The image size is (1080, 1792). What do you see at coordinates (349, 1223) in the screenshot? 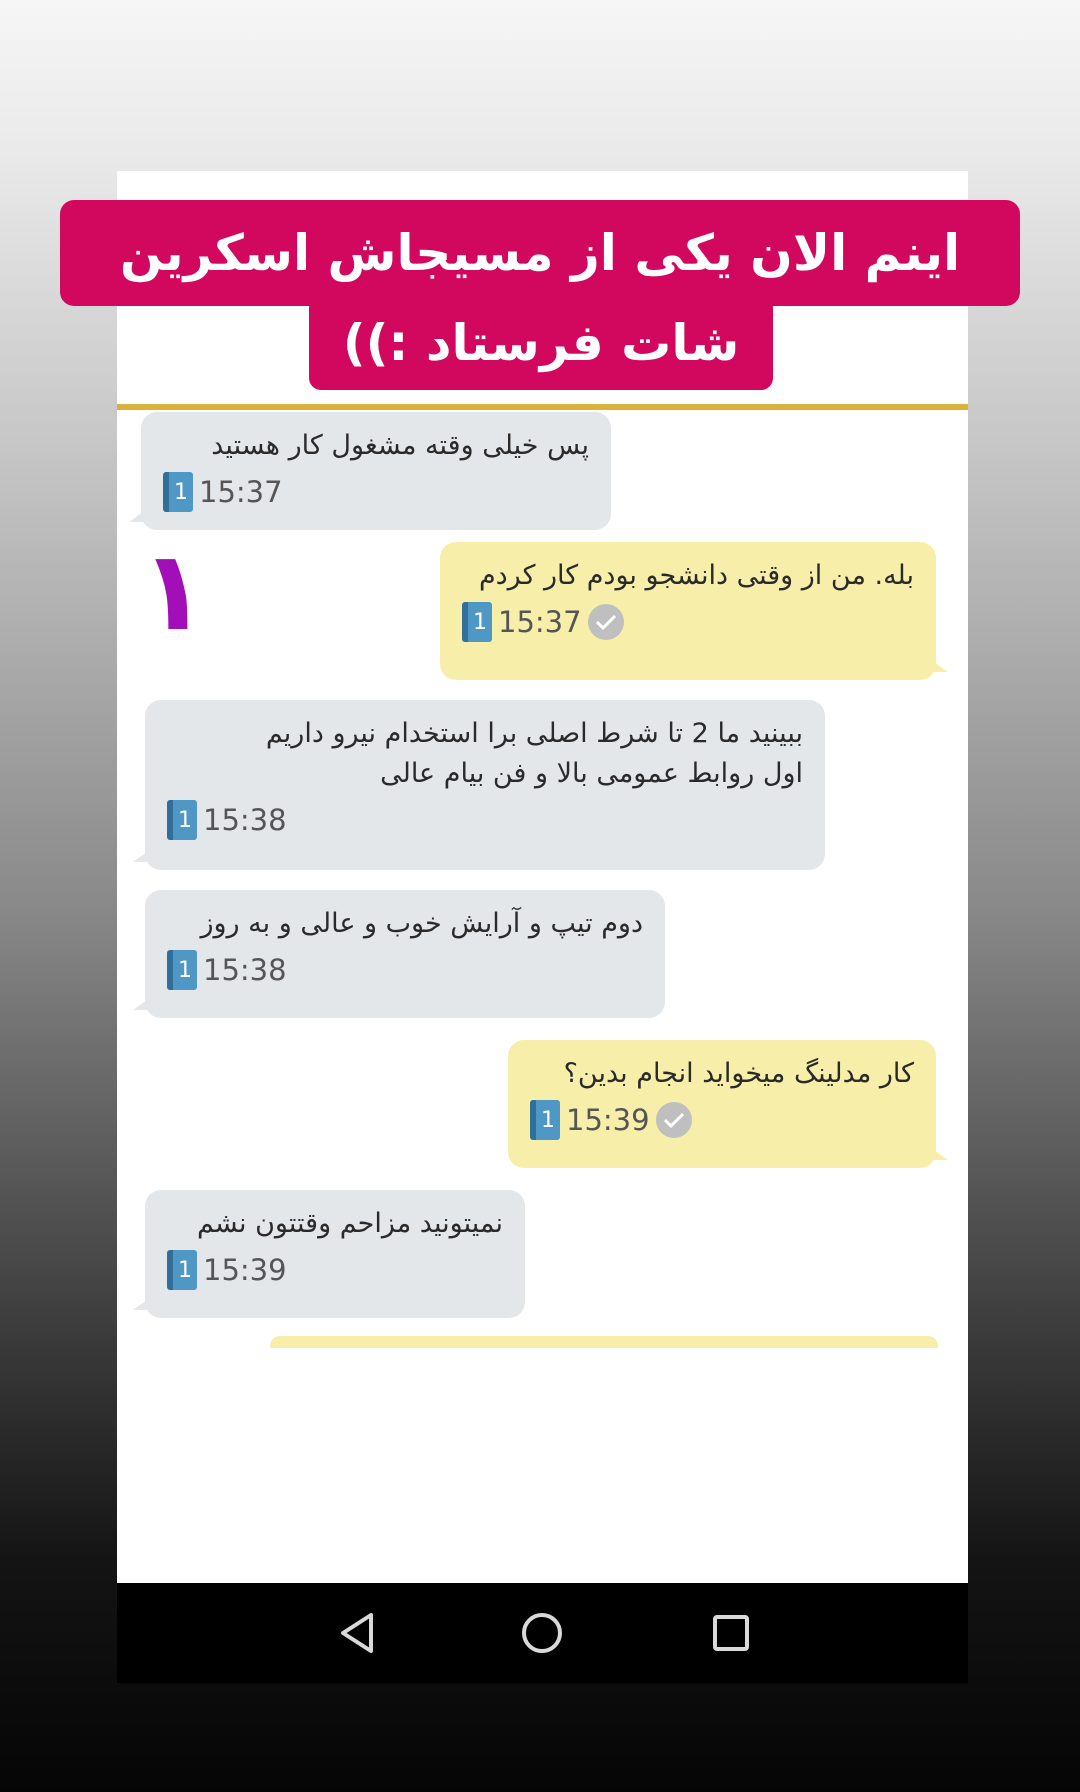
I see `message-text: نمیتونید مزاحم وقتتون نشم` at bounding box center [349, 1223].